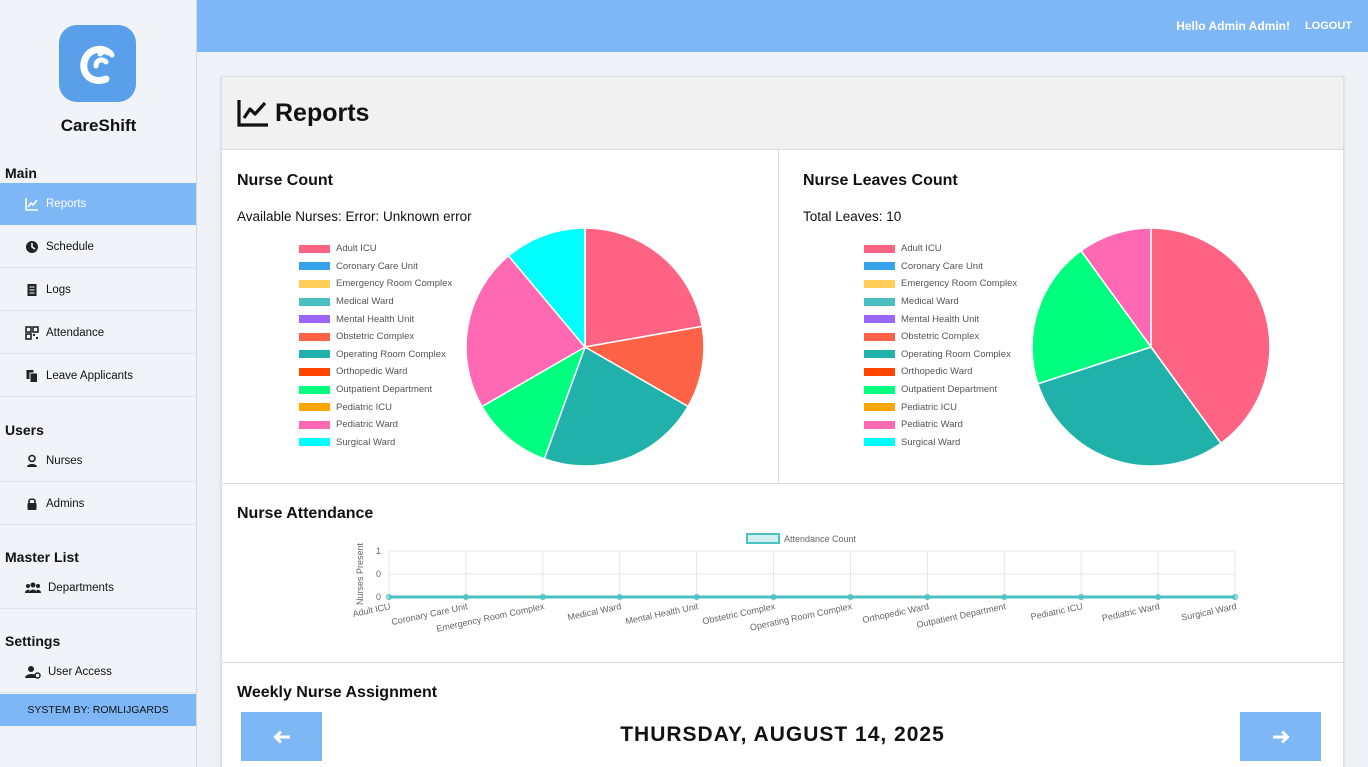 This screenshot has width=1368, height=767. I want to click on careshift-logo-icon, so click(96, 64).